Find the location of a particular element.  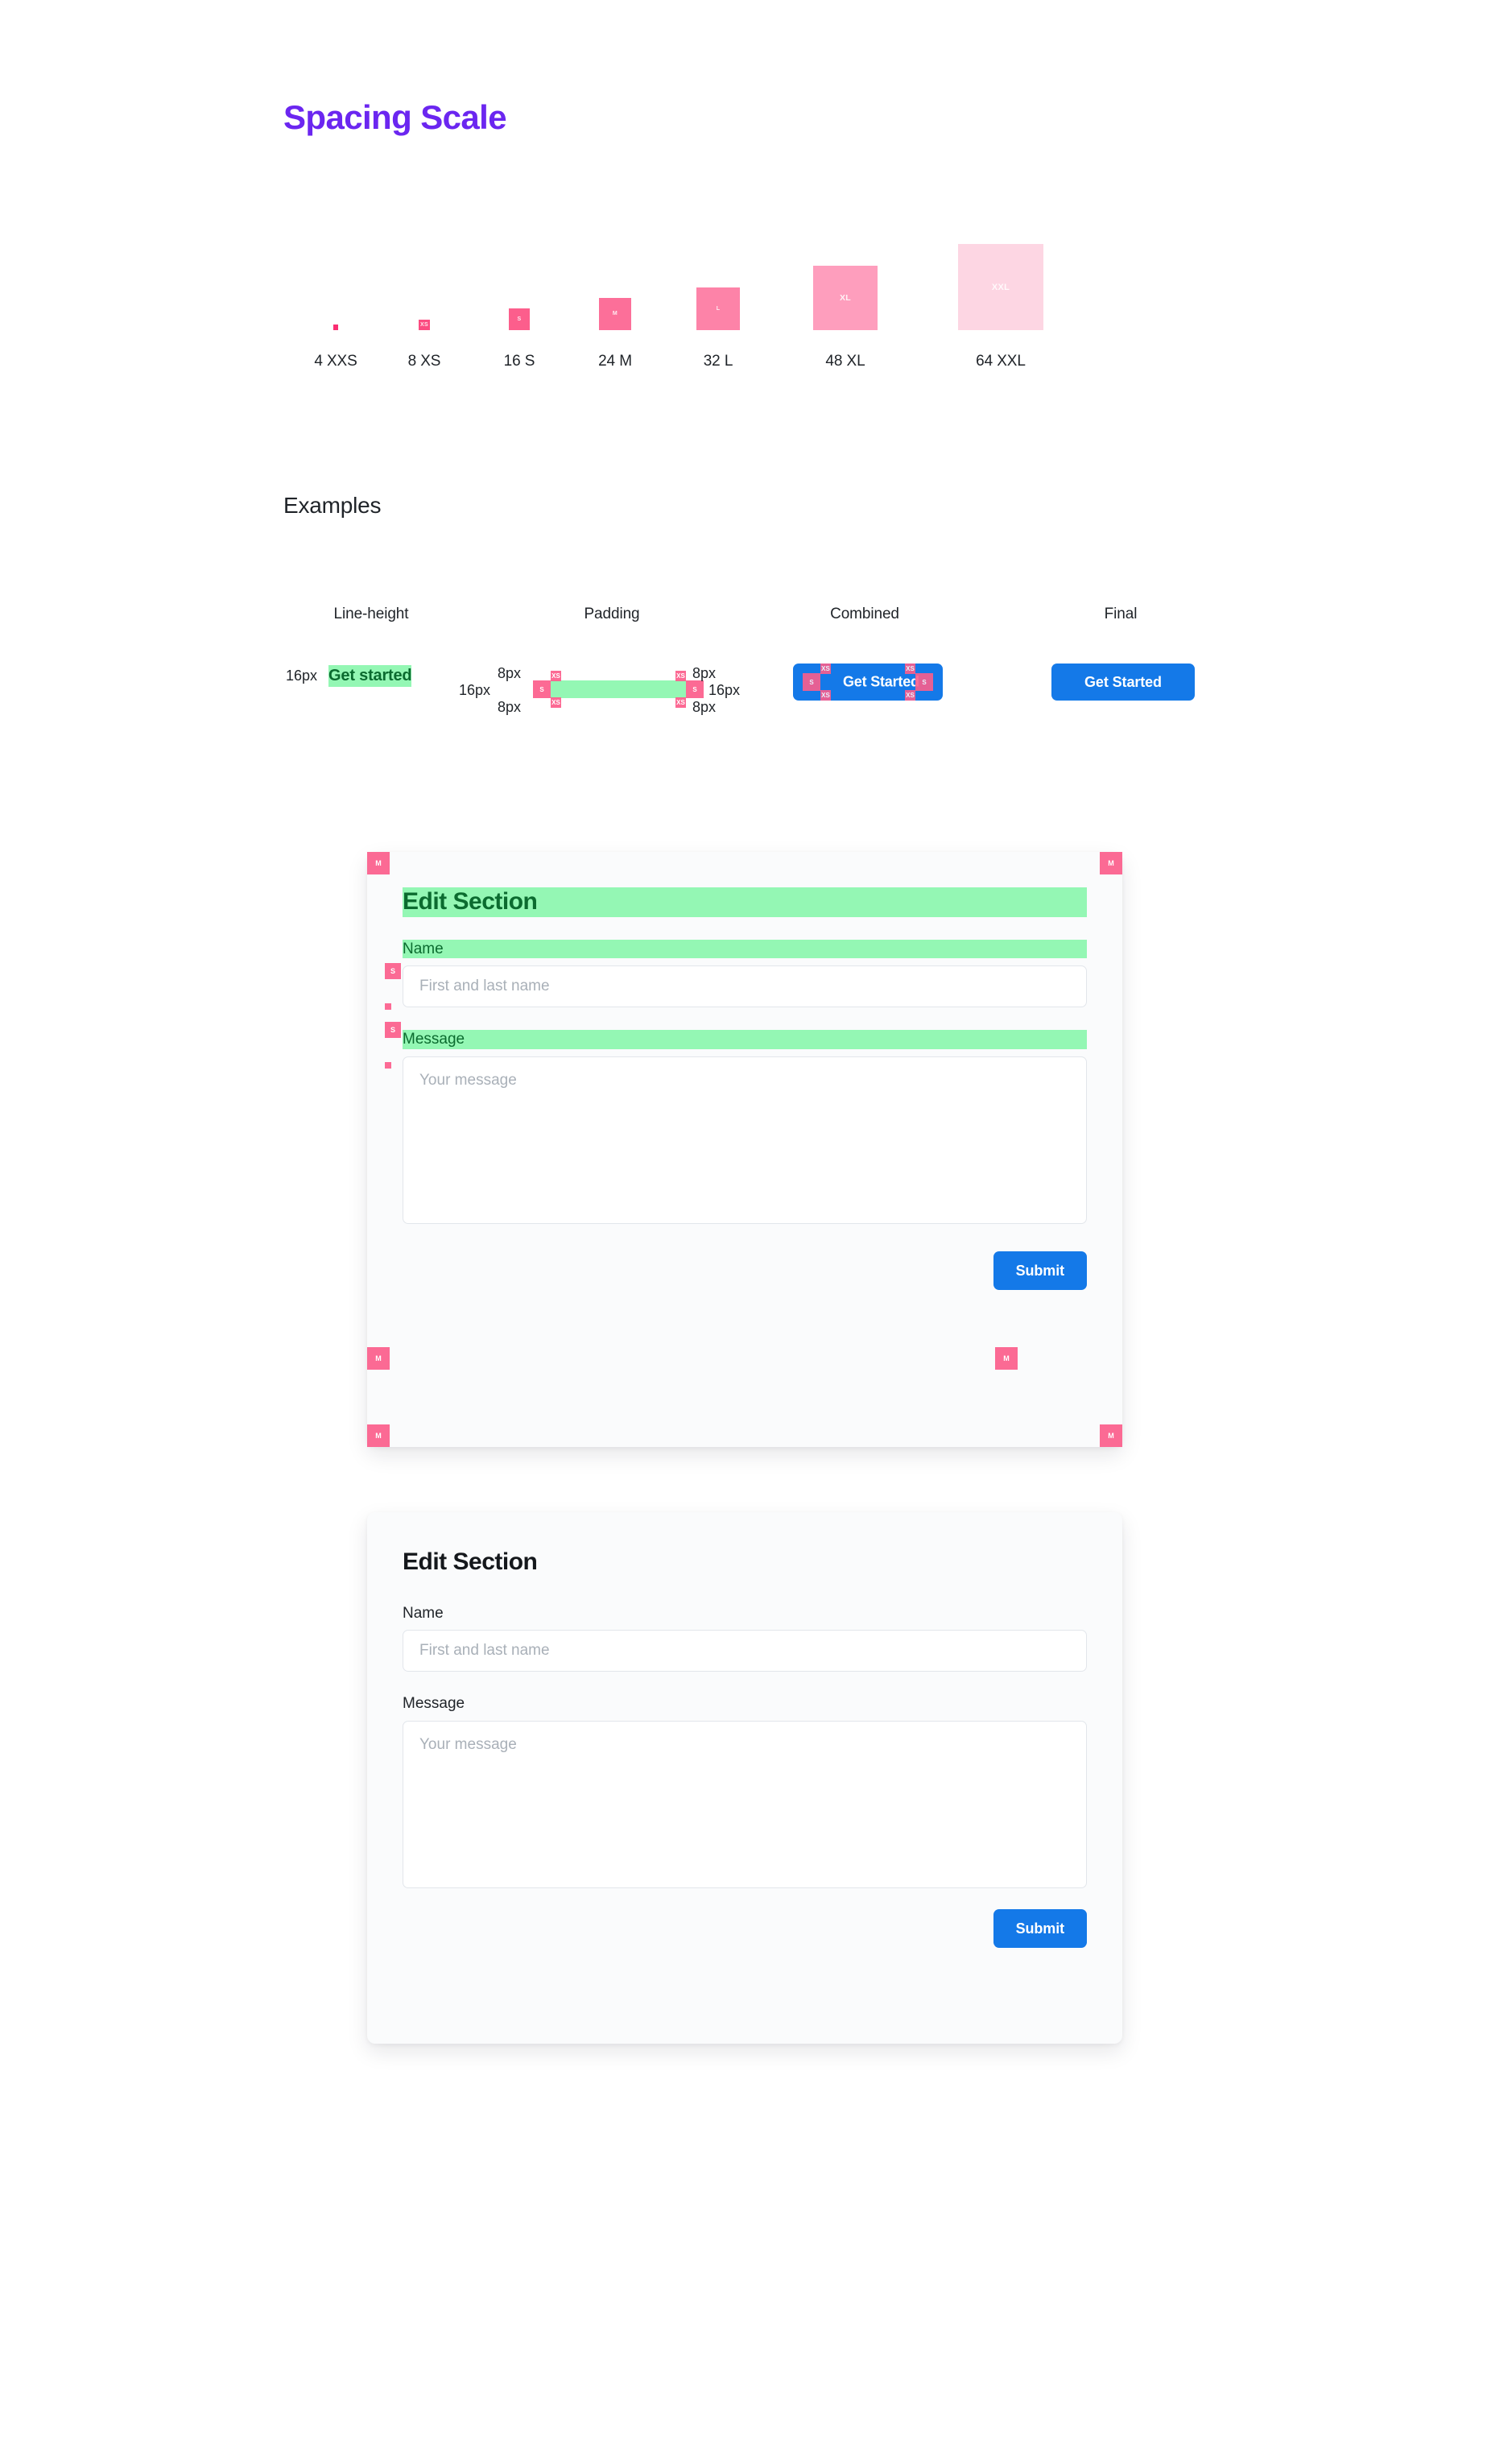

final-card-content: Edit Section Name Message Submit is located at coordinates (745, 1778).